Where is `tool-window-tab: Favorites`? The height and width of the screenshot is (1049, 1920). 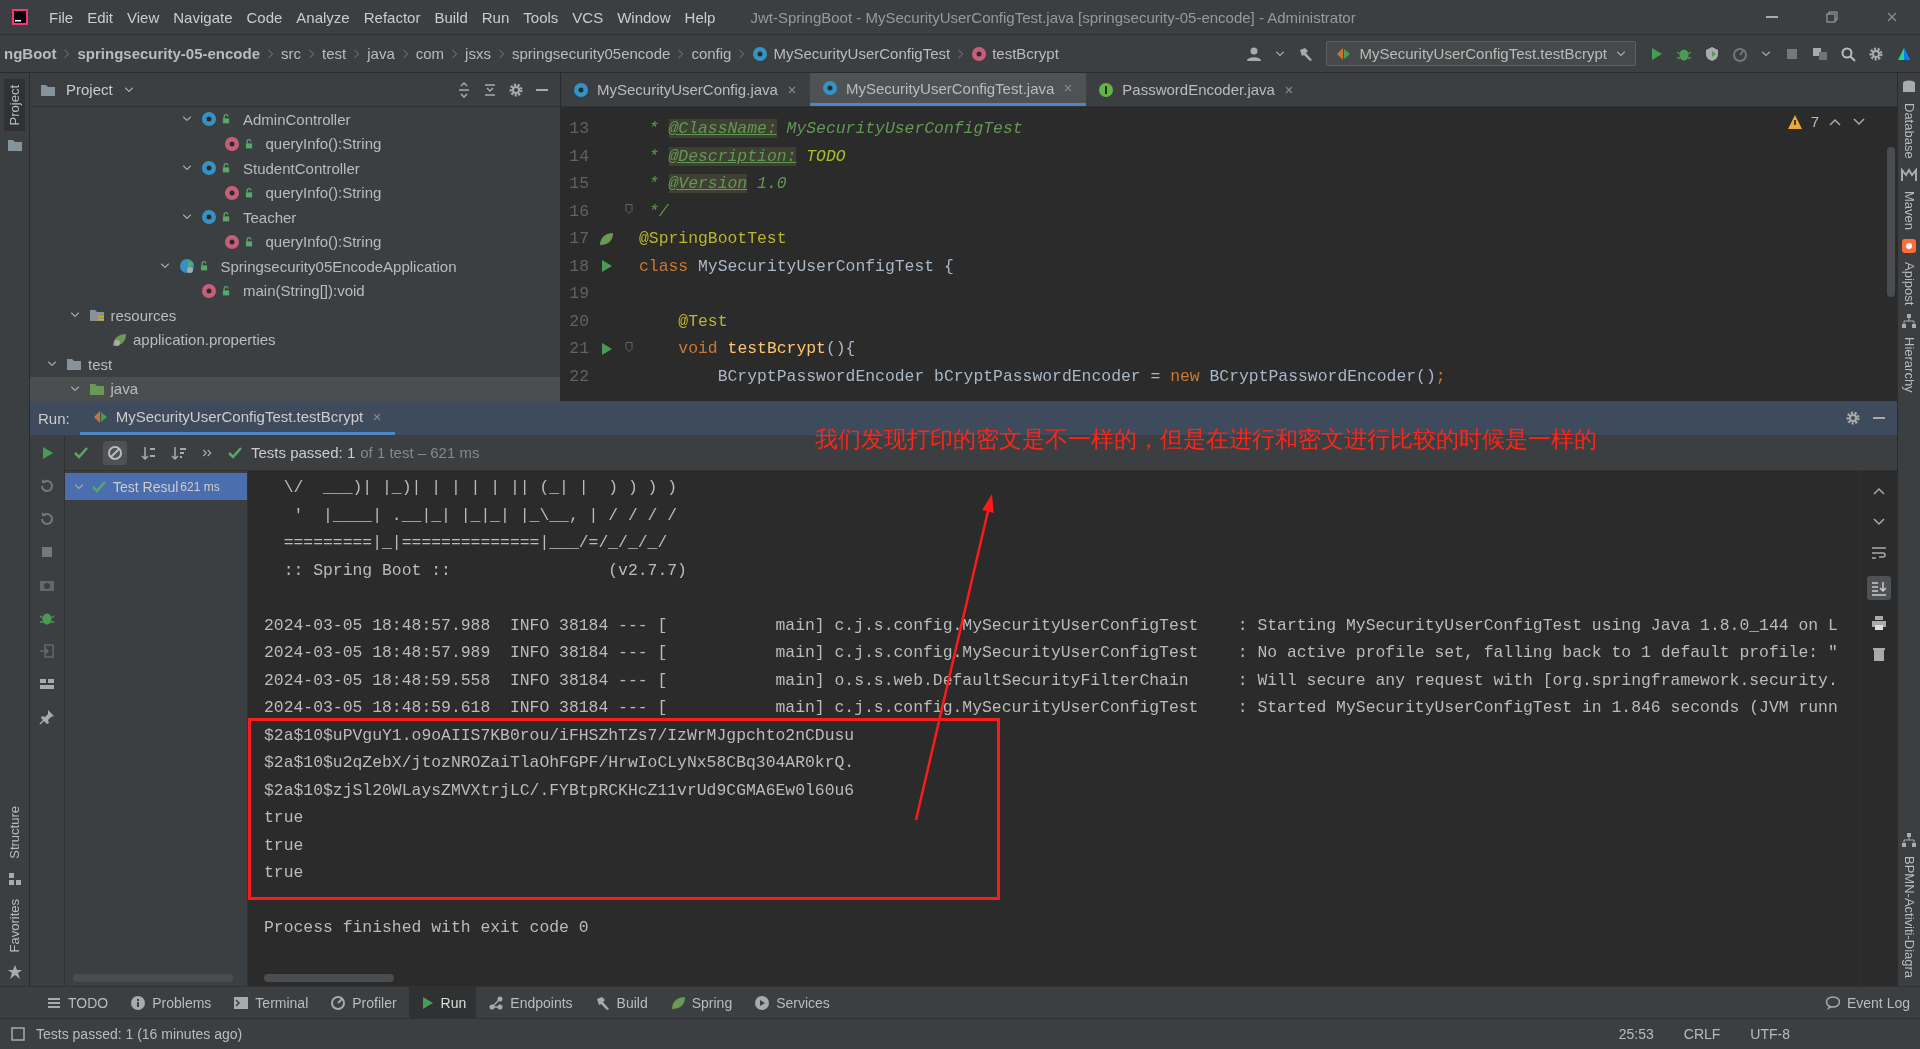
tool-window-tab: Favorites is located at coordinates (14, 925).